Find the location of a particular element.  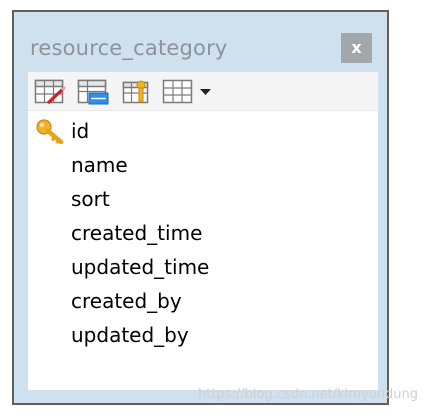

window-titlebar: resource_category x is located at coordinates (200, 41).